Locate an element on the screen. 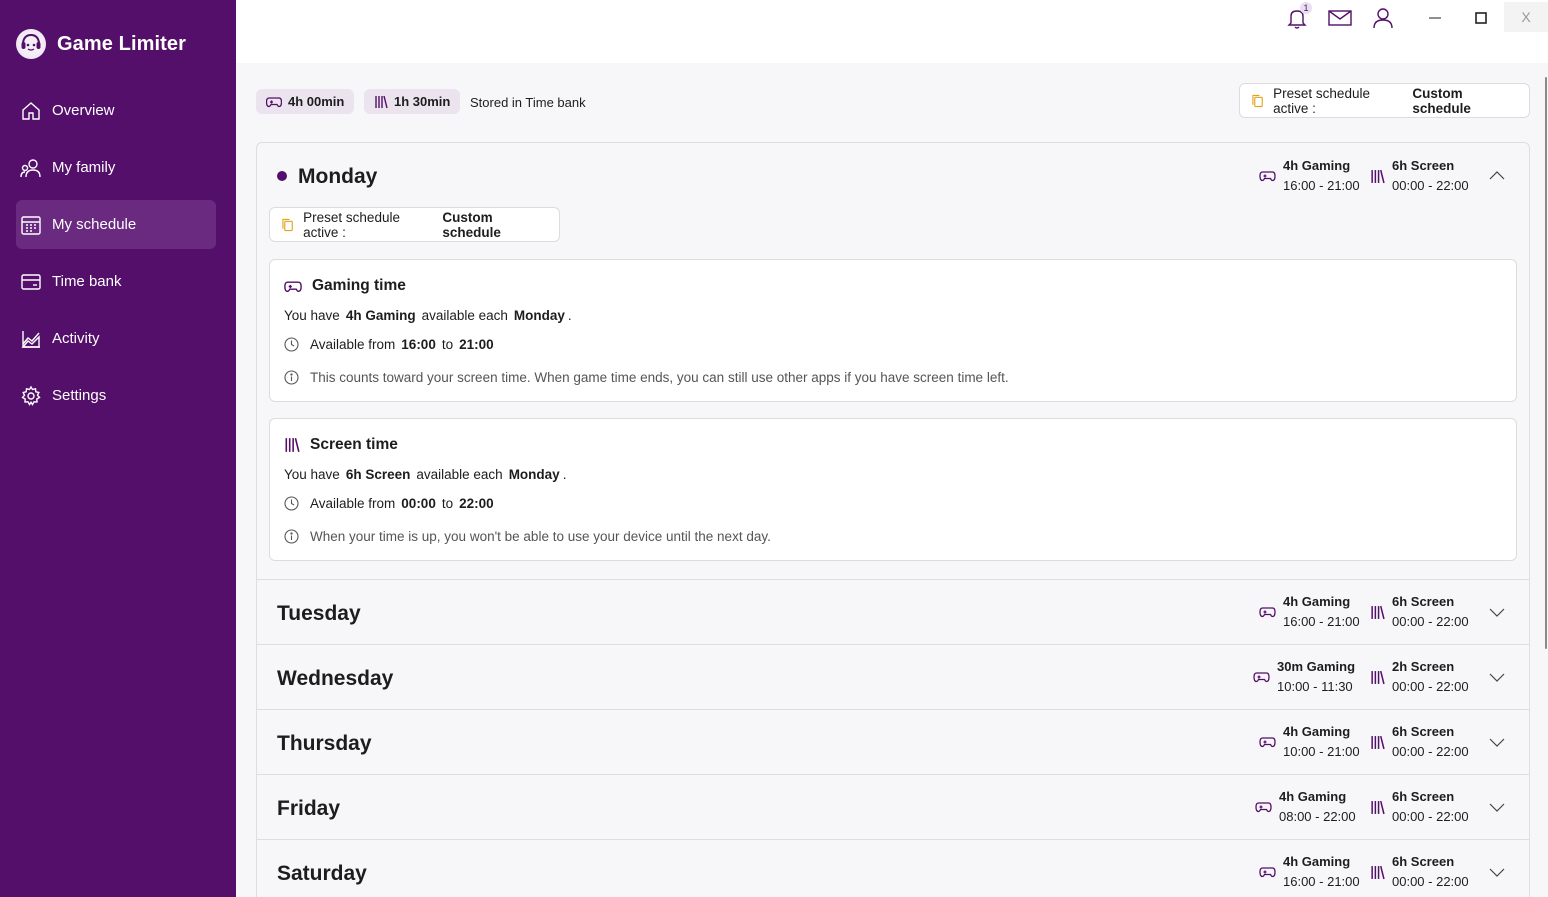 Image resolution: width=1548 pixels, height=897 pixels. day-title: Thursday is located at coordinates (324, 743).